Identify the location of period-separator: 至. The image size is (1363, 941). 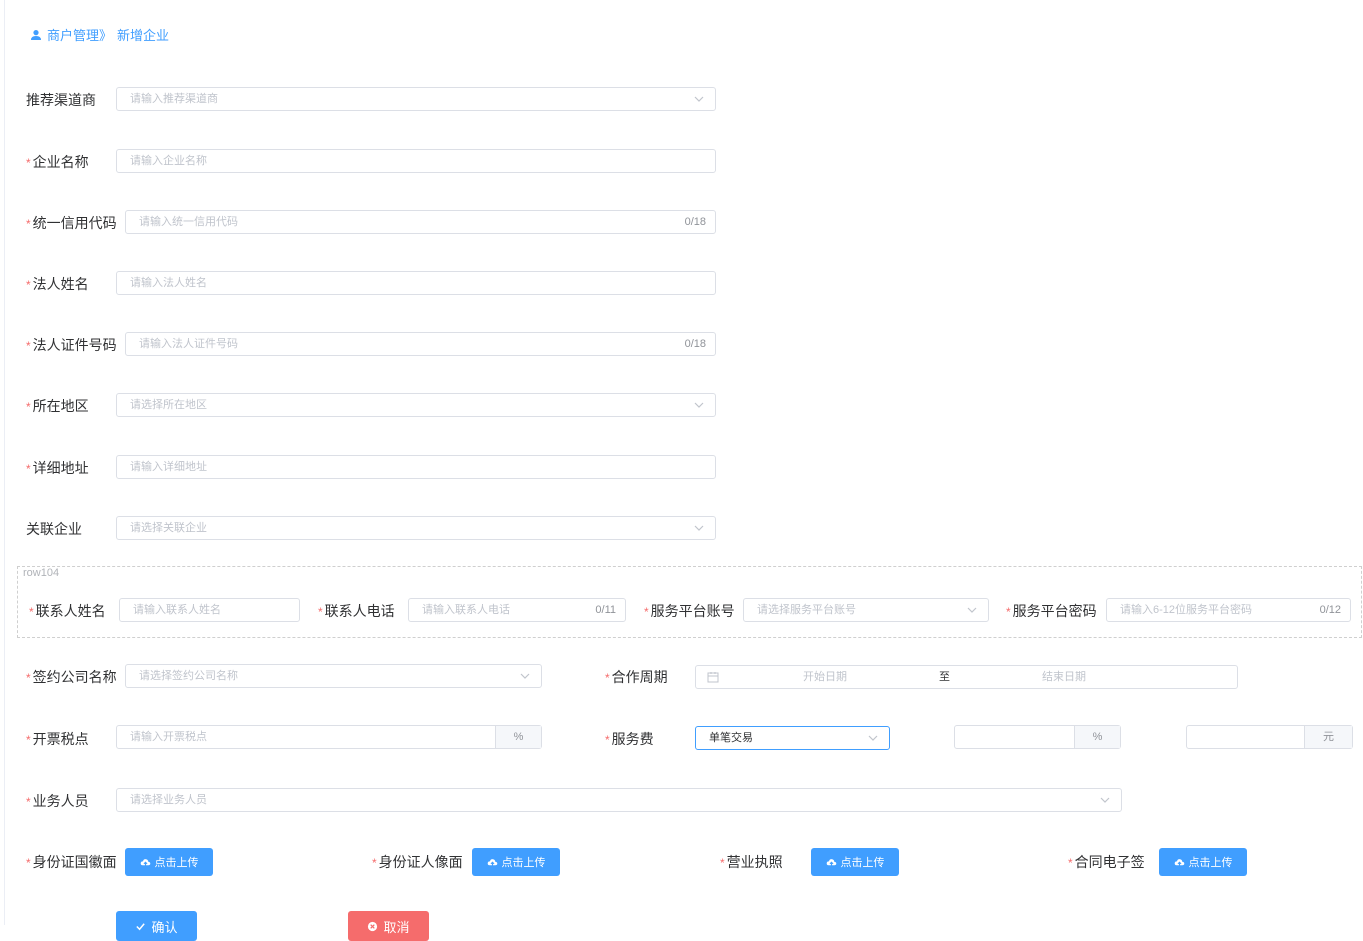
(944, 677).